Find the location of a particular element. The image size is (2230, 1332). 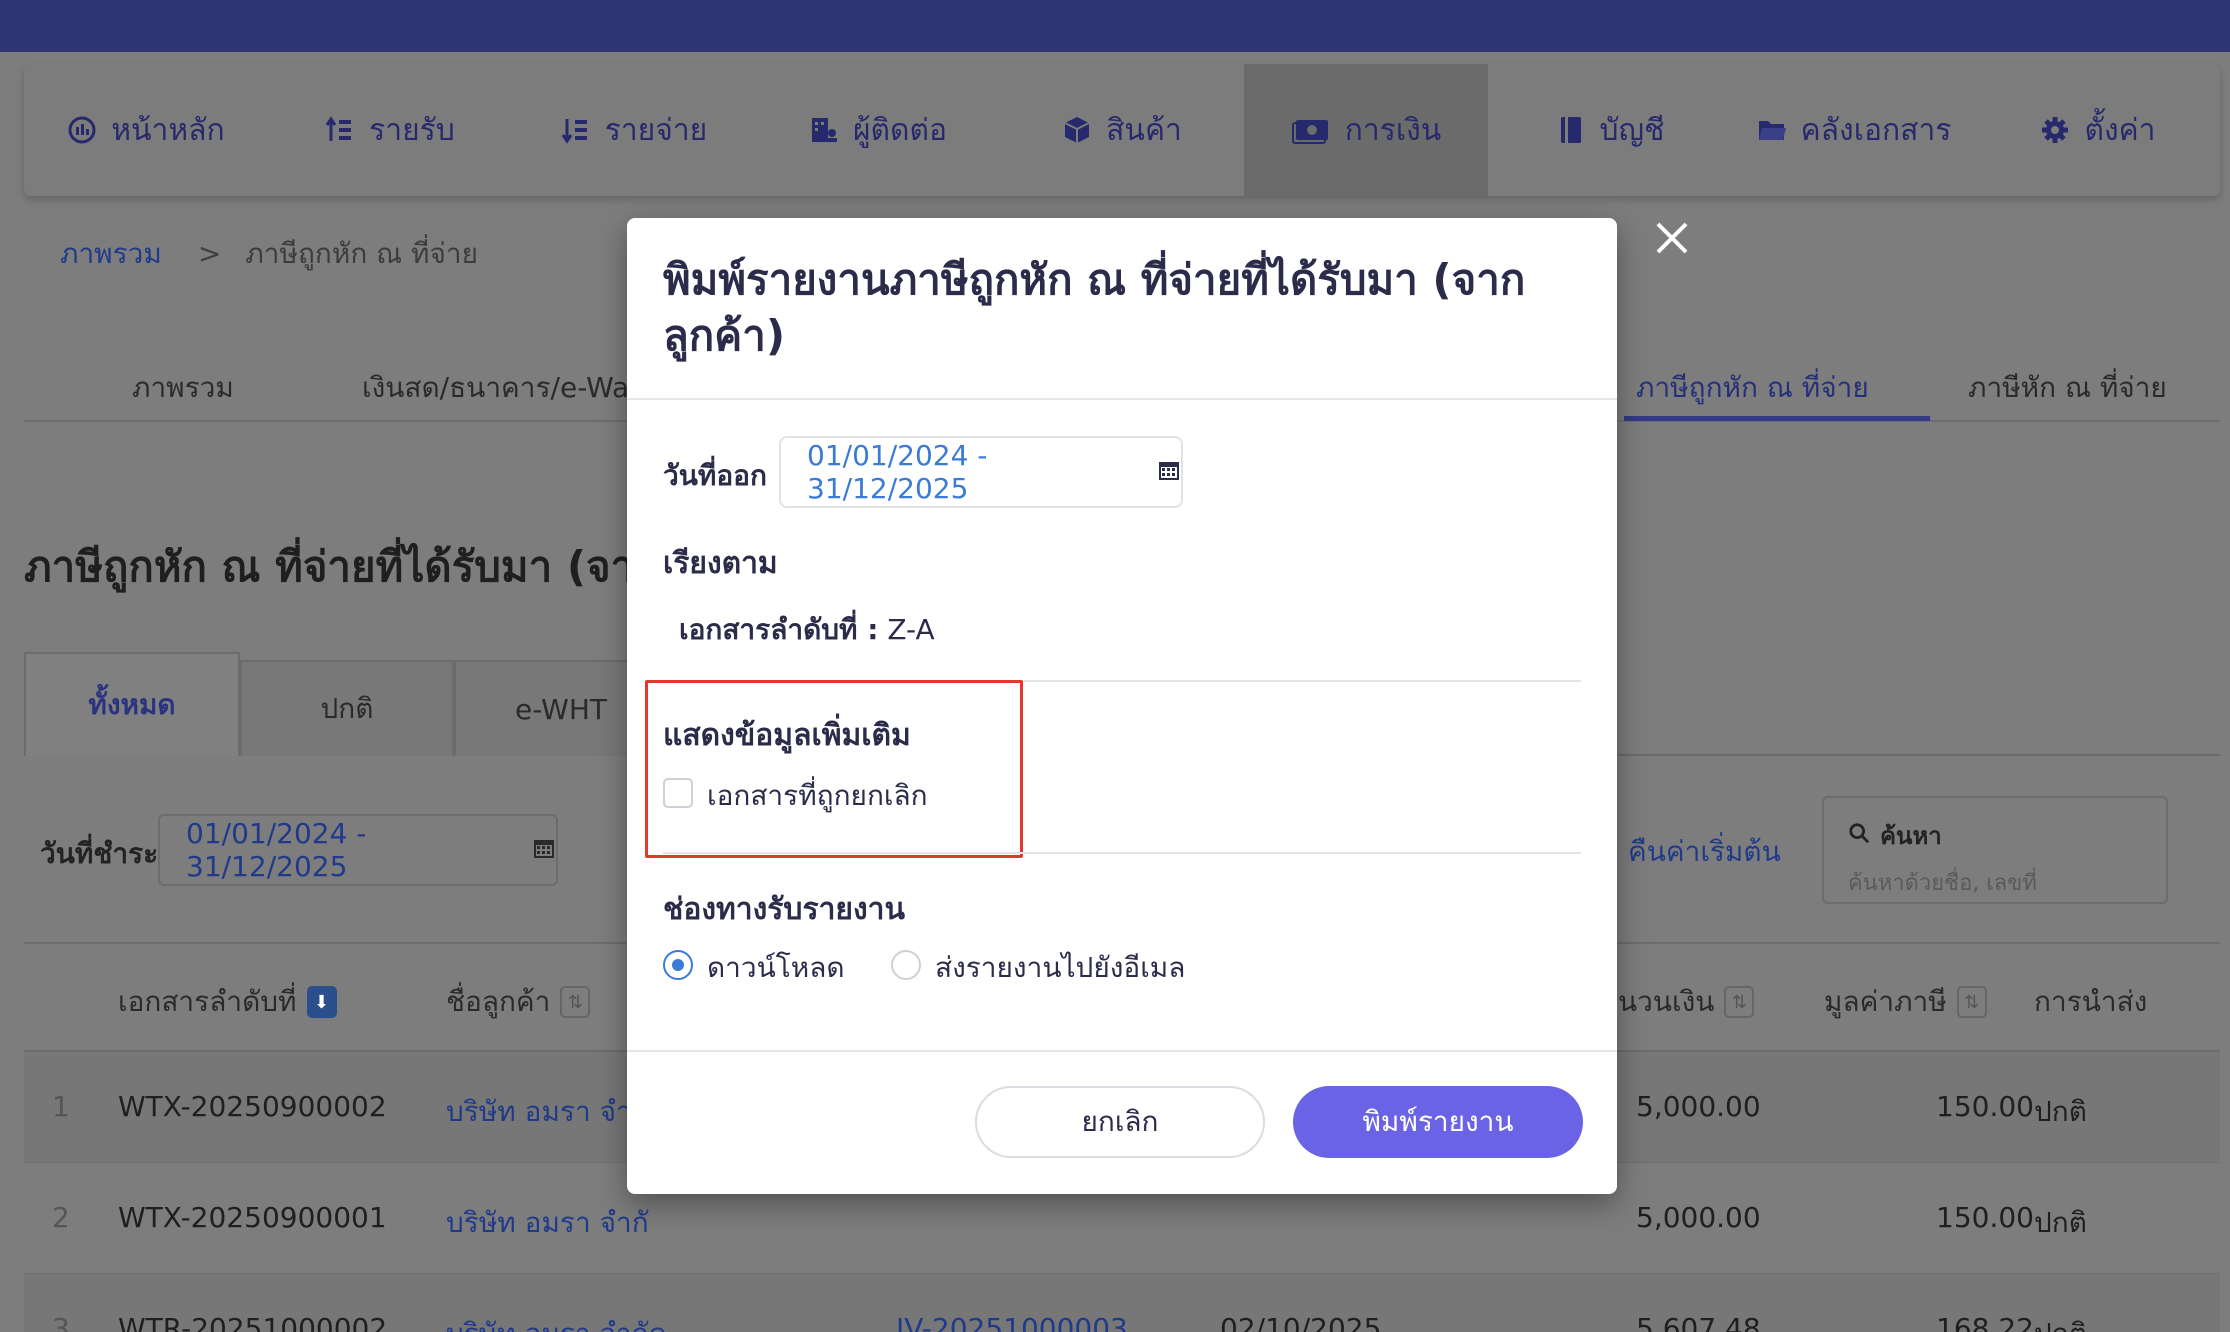

cancelled-docs-label: เอกสารที่ถูกยกเลิก is located at coordinates (817, 796).